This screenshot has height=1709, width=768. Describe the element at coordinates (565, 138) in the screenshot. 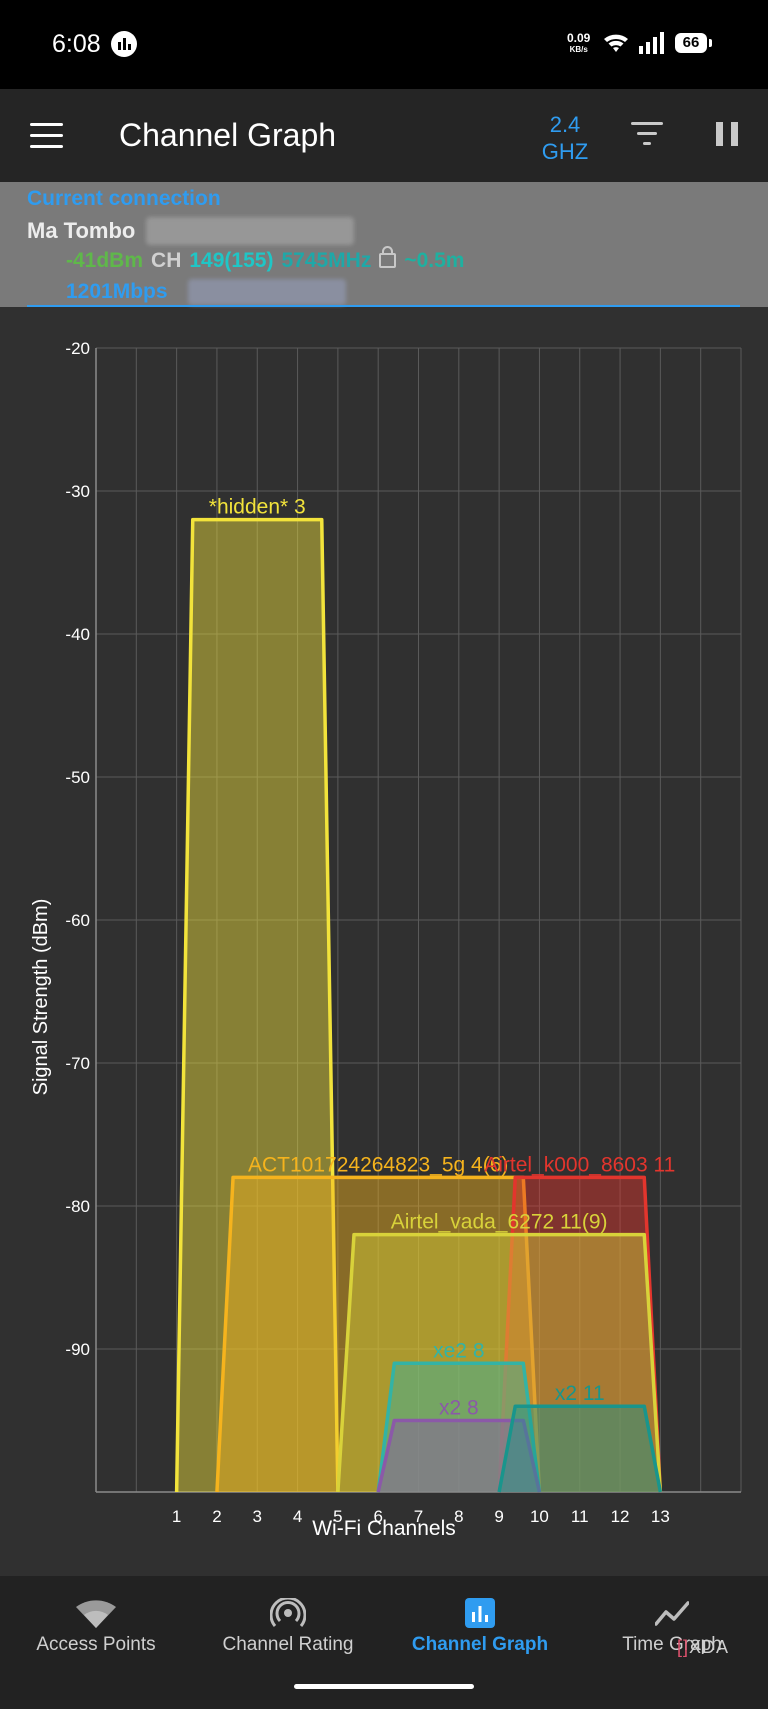

I see `band-toggle-button: 2.4 GHZ` at that location.